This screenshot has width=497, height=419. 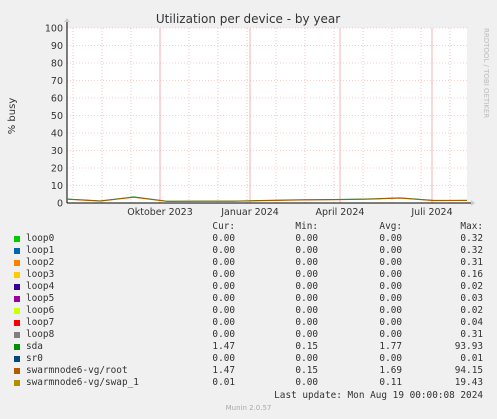 I want to click on legend-cur-value: 0.01, so click(x=223, y=382).